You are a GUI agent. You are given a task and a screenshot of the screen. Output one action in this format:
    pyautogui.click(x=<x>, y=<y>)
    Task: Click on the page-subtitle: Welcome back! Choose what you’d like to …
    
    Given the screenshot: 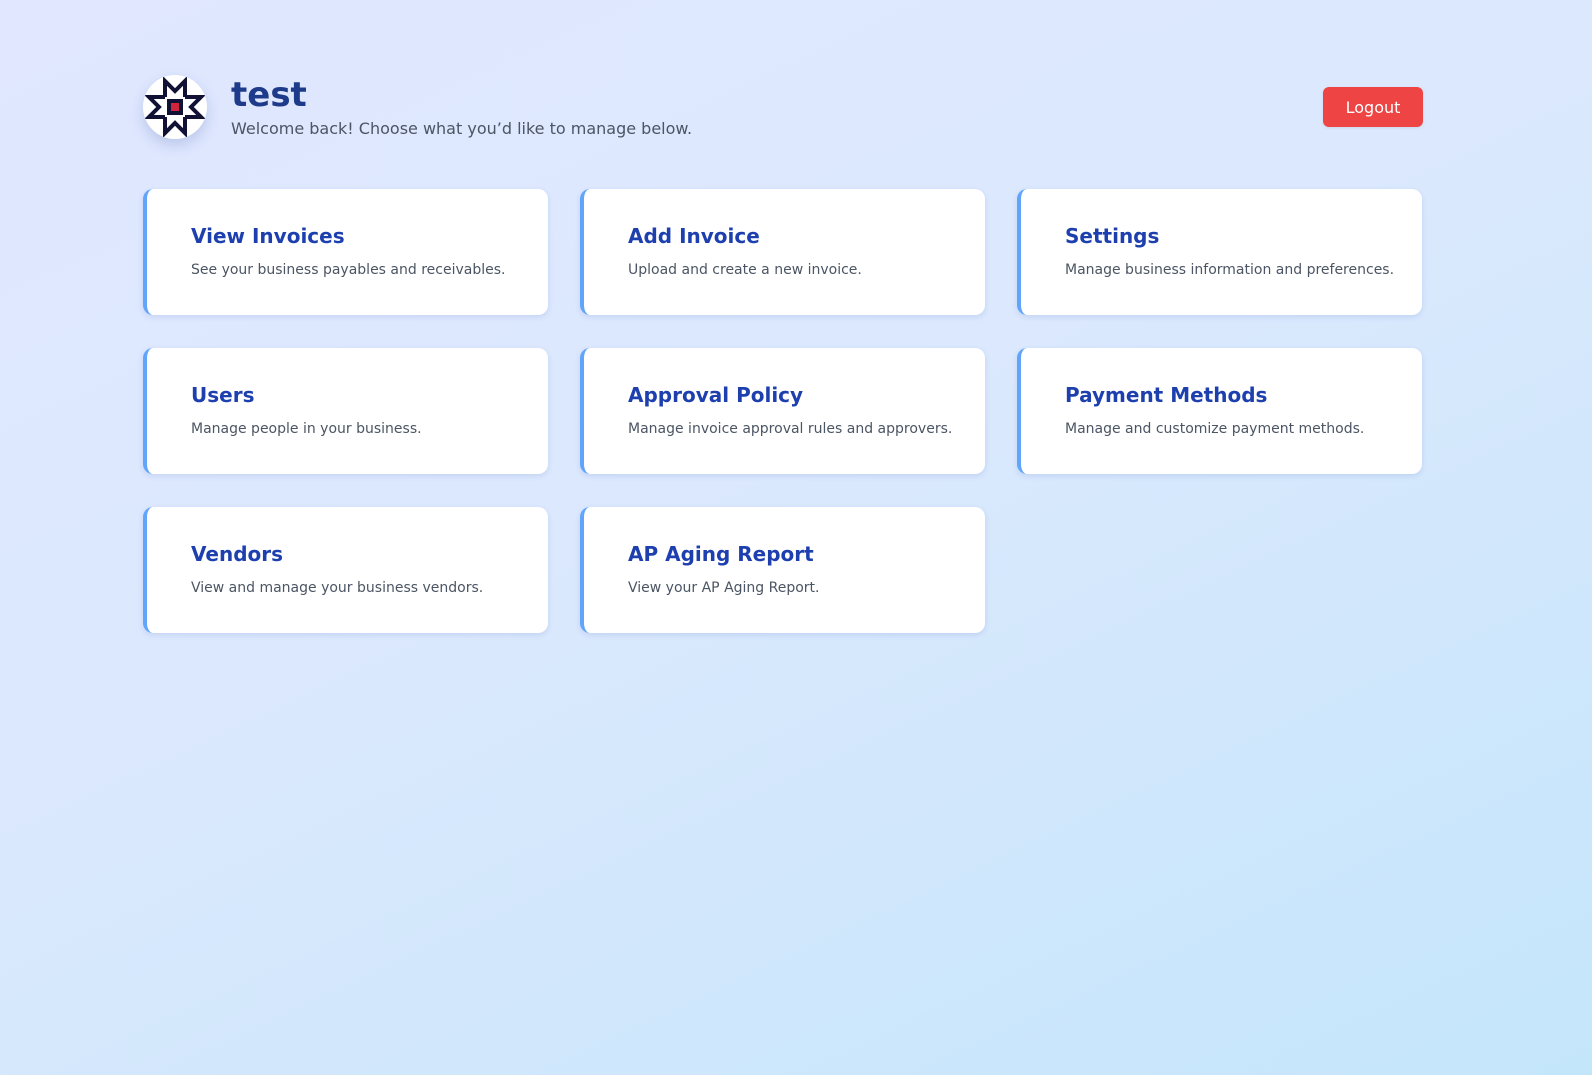 What is the action you would take?
    pyautogui.click(x=462, y=128)
    